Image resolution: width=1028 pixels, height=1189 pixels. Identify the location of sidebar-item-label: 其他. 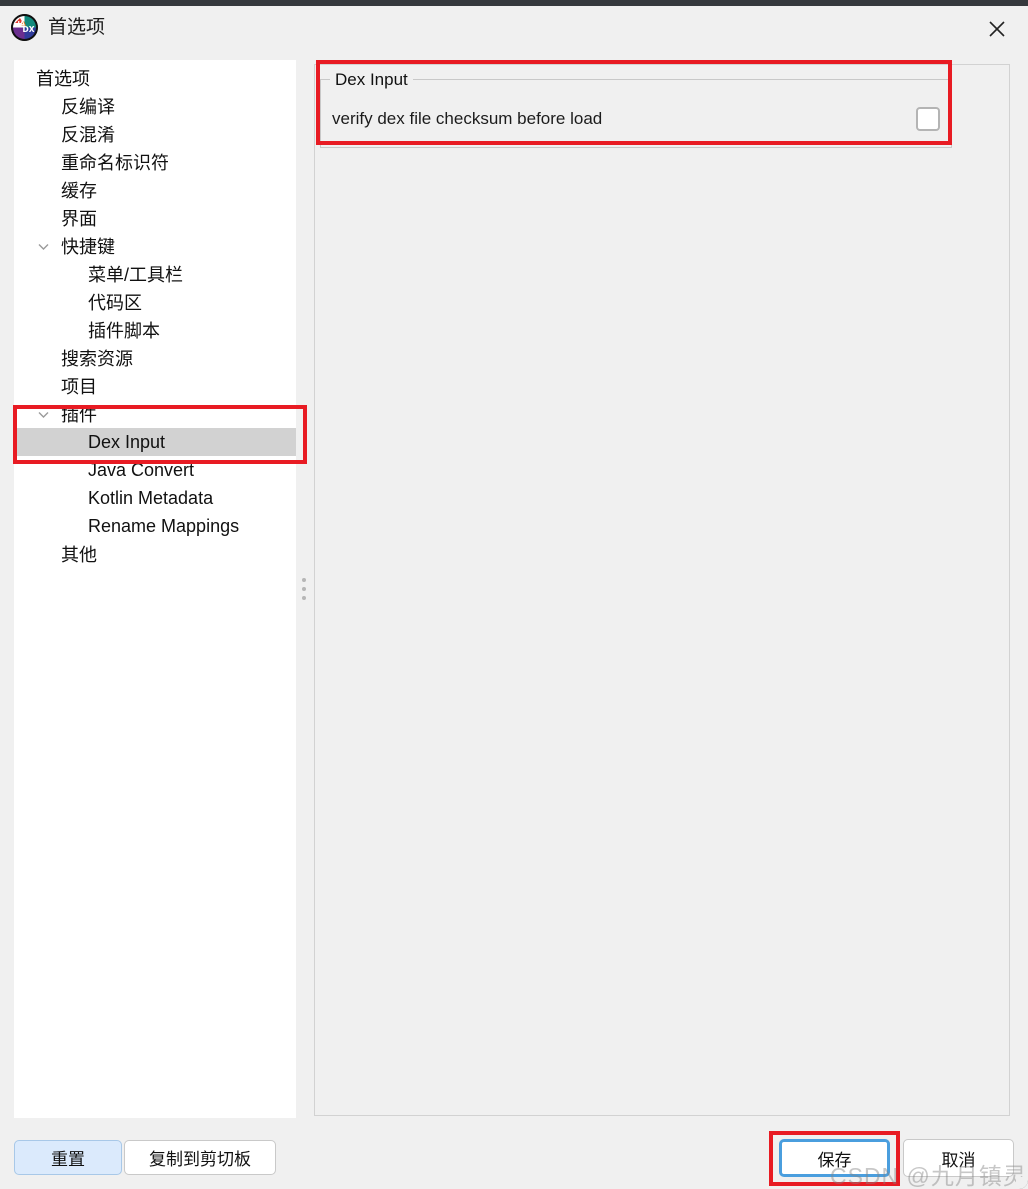
(79, 555).